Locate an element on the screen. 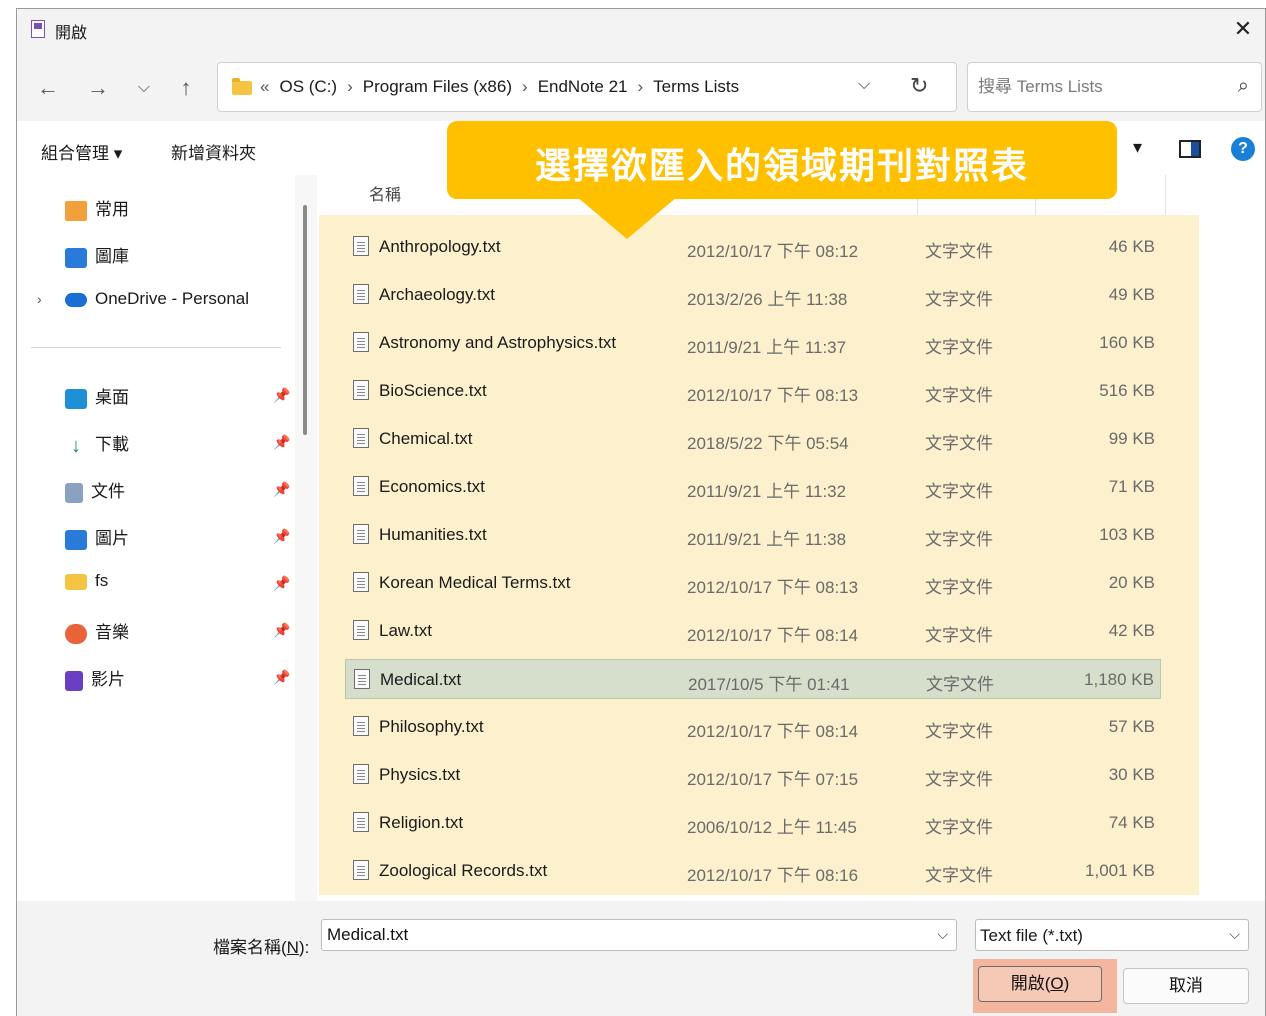  organize-menu-button: 組合管理 ▾ is located at coordinates (81, 151).